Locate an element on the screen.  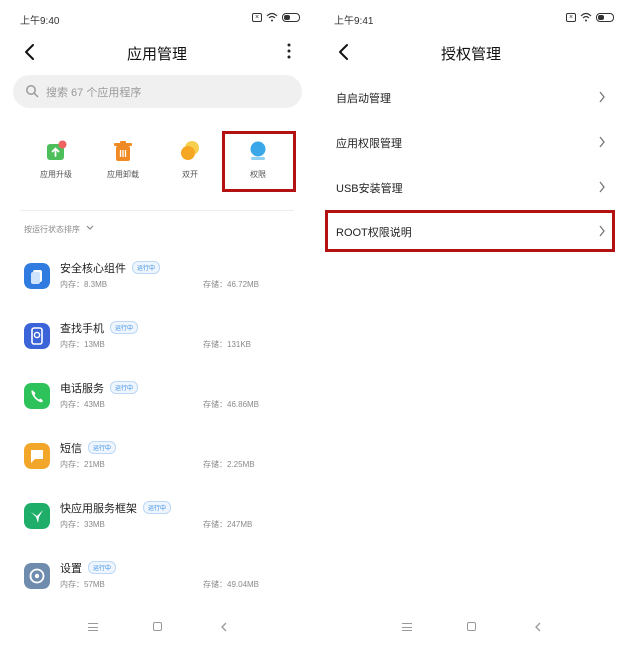
search-icon is located at coordinates (32, 91).